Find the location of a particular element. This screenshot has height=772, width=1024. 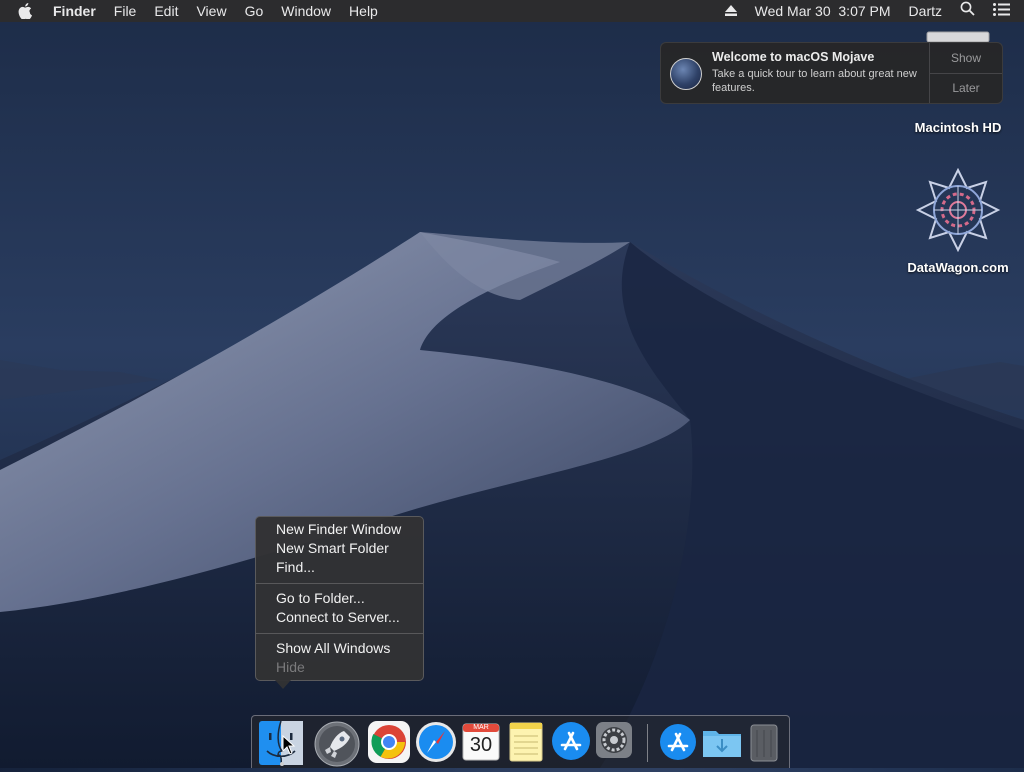

downloads-folder-icon is located at coordinates (723, 743).